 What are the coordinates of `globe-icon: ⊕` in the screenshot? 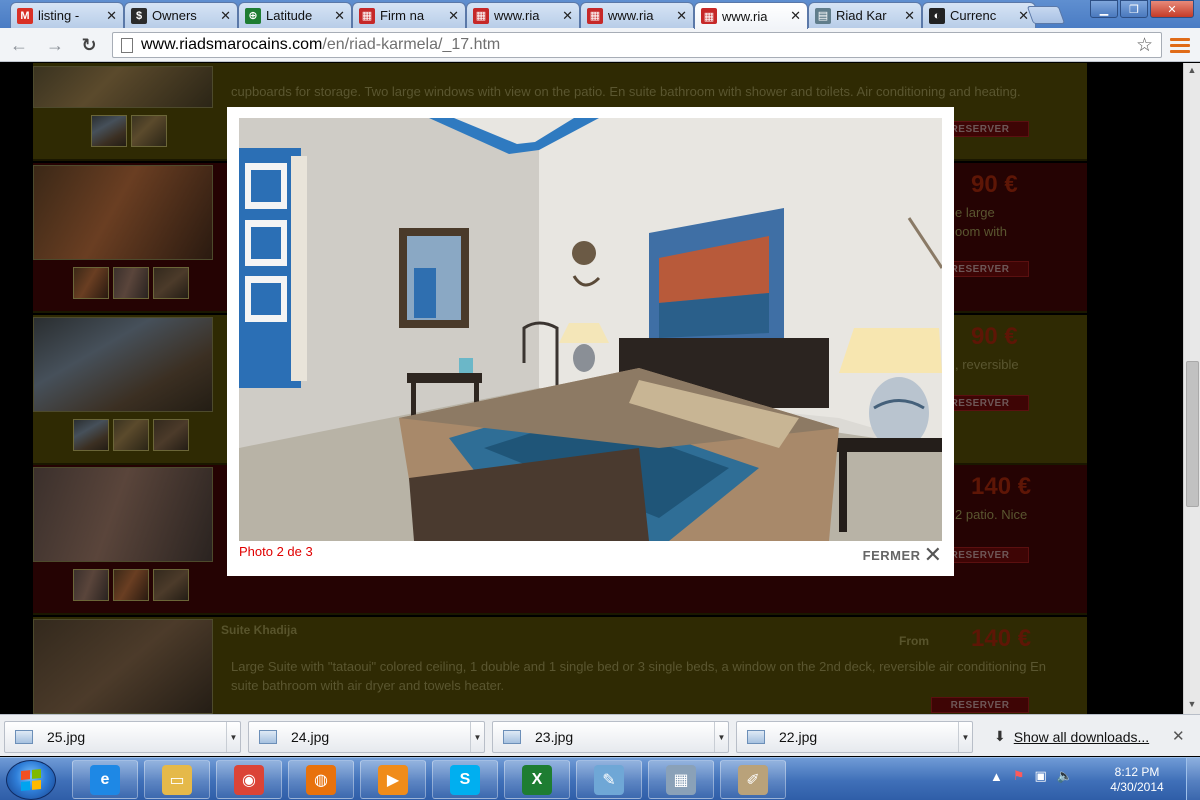 It's located at (253, 15).